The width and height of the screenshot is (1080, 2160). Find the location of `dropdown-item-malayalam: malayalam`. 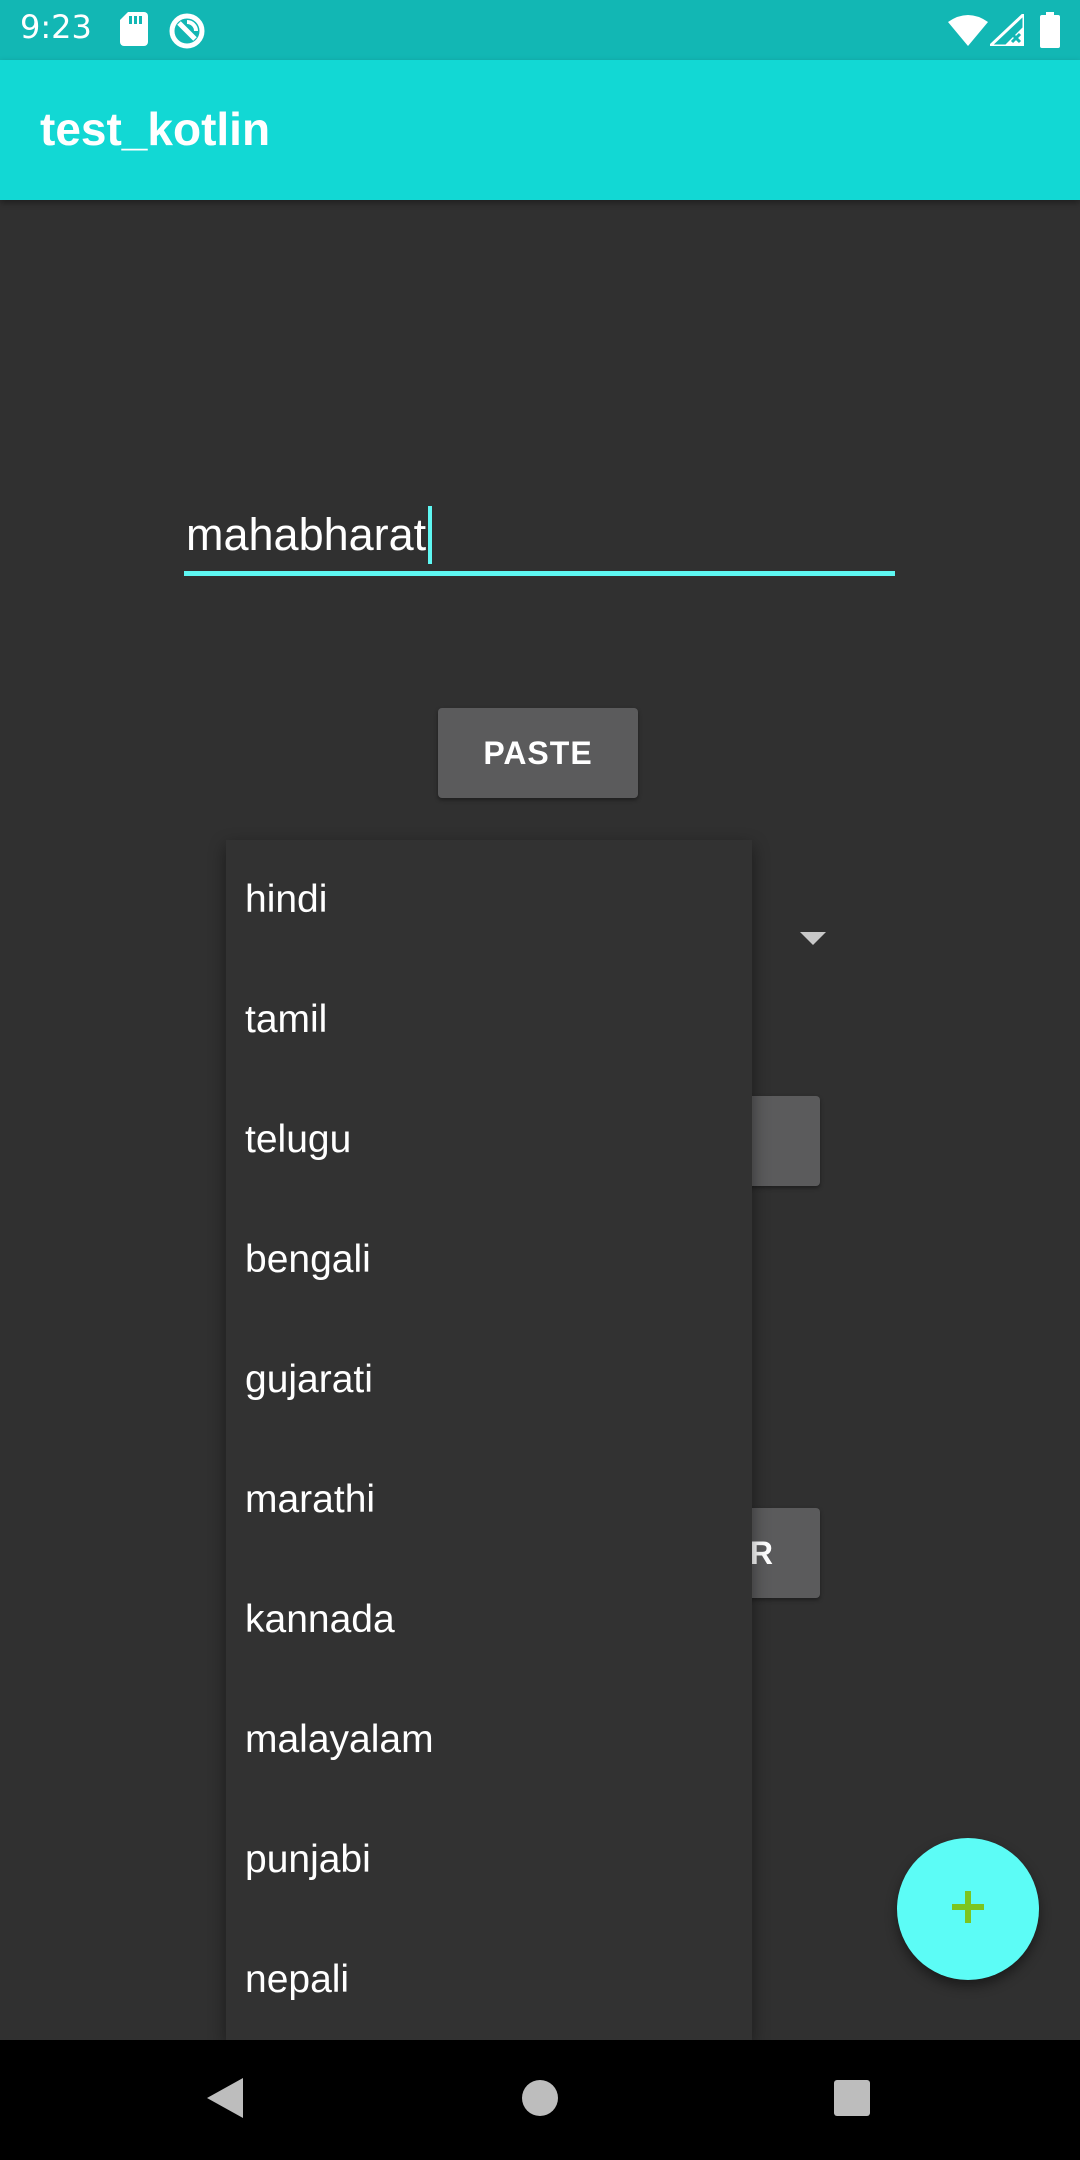

dropdown-item-malayalam: malayalam is located at coordinates (489, 1740).